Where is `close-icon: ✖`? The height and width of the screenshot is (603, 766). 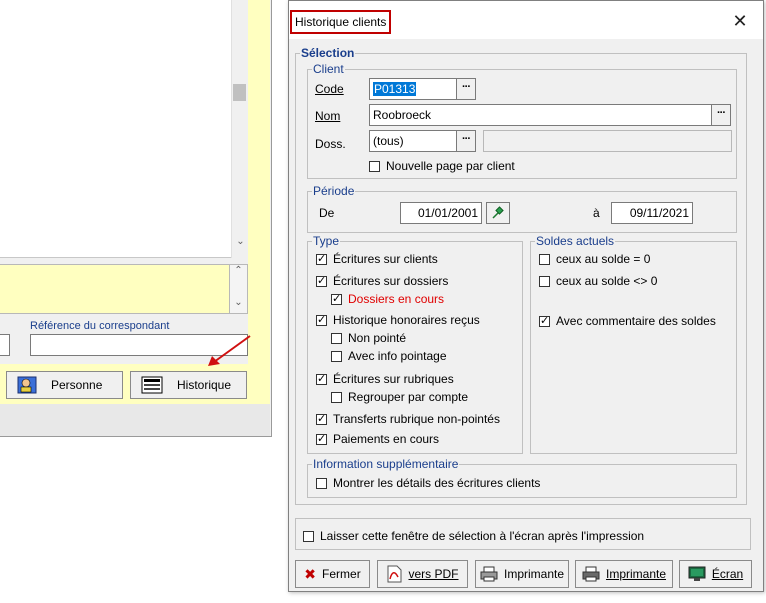
close-icon: ✖ is located at coordinates (310, 573).